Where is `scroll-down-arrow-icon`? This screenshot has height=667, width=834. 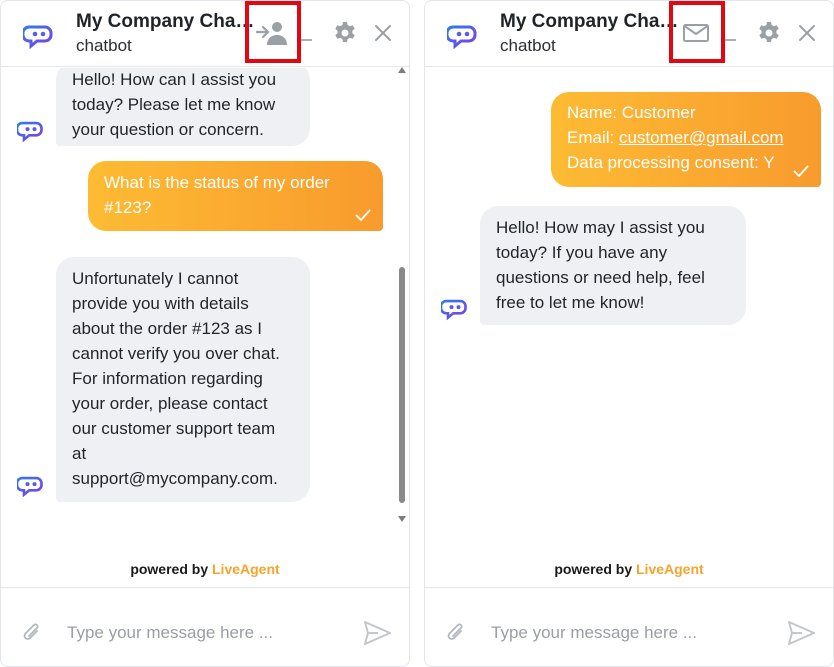
scroll-down-arrow-icon is located at coordinates (402, 519).